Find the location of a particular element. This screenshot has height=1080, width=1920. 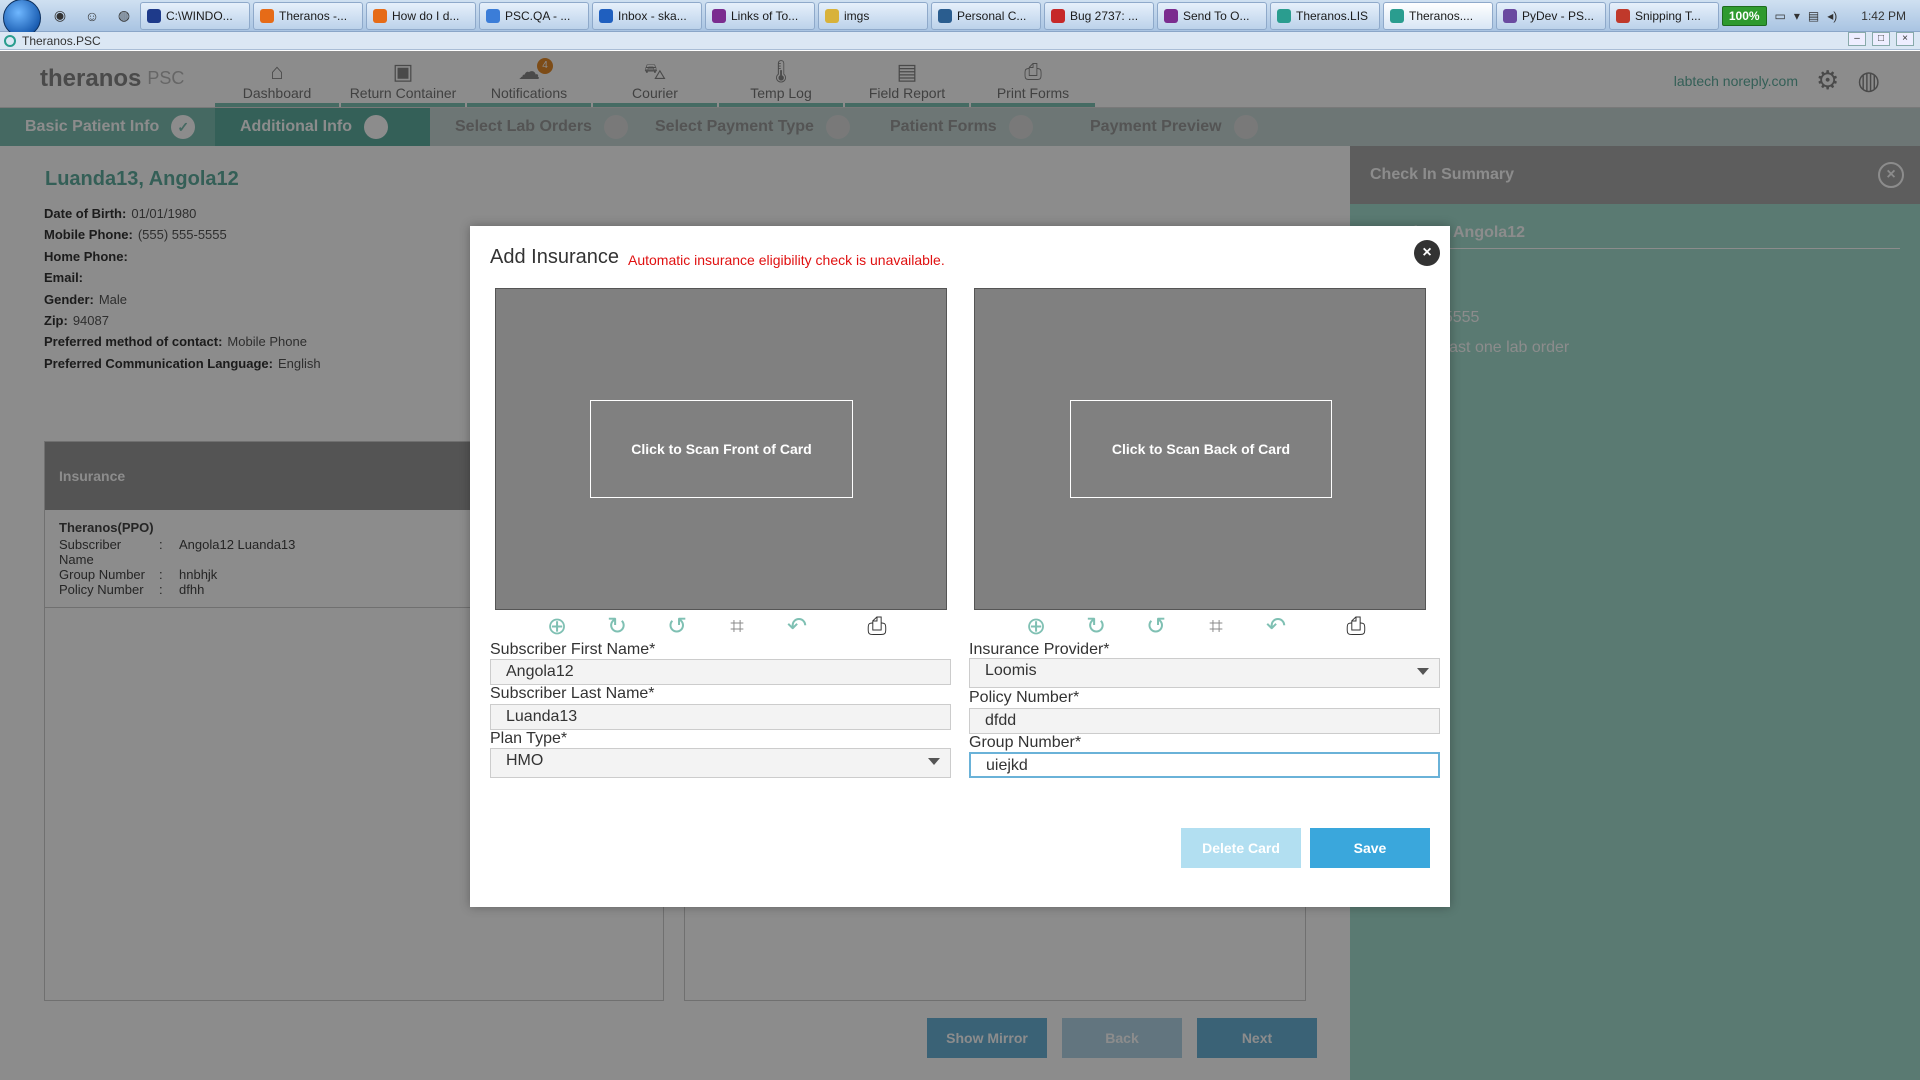

scan-back-button: Click to Scan Back of Card is located at coordinates (1201, 449).